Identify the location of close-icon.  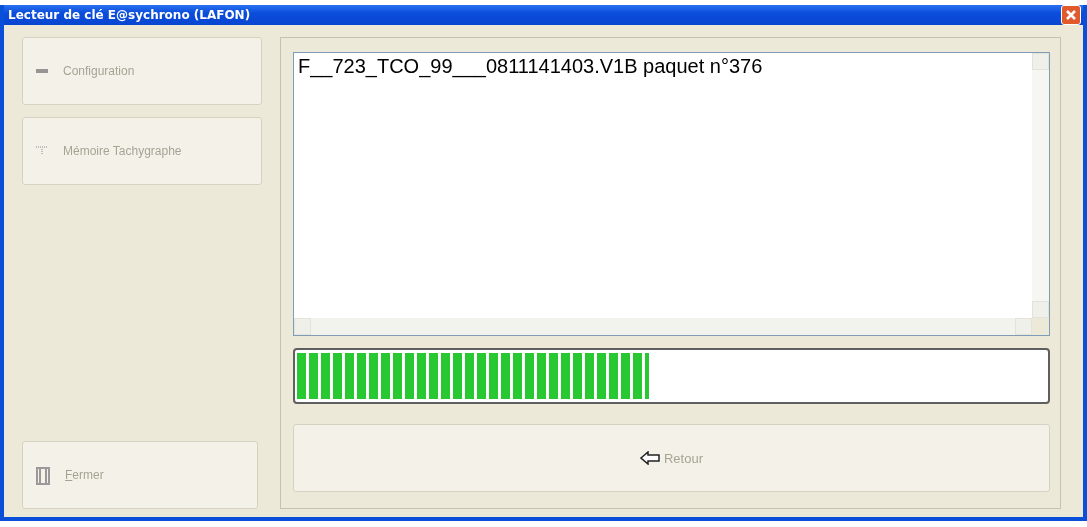
(1071, 15).